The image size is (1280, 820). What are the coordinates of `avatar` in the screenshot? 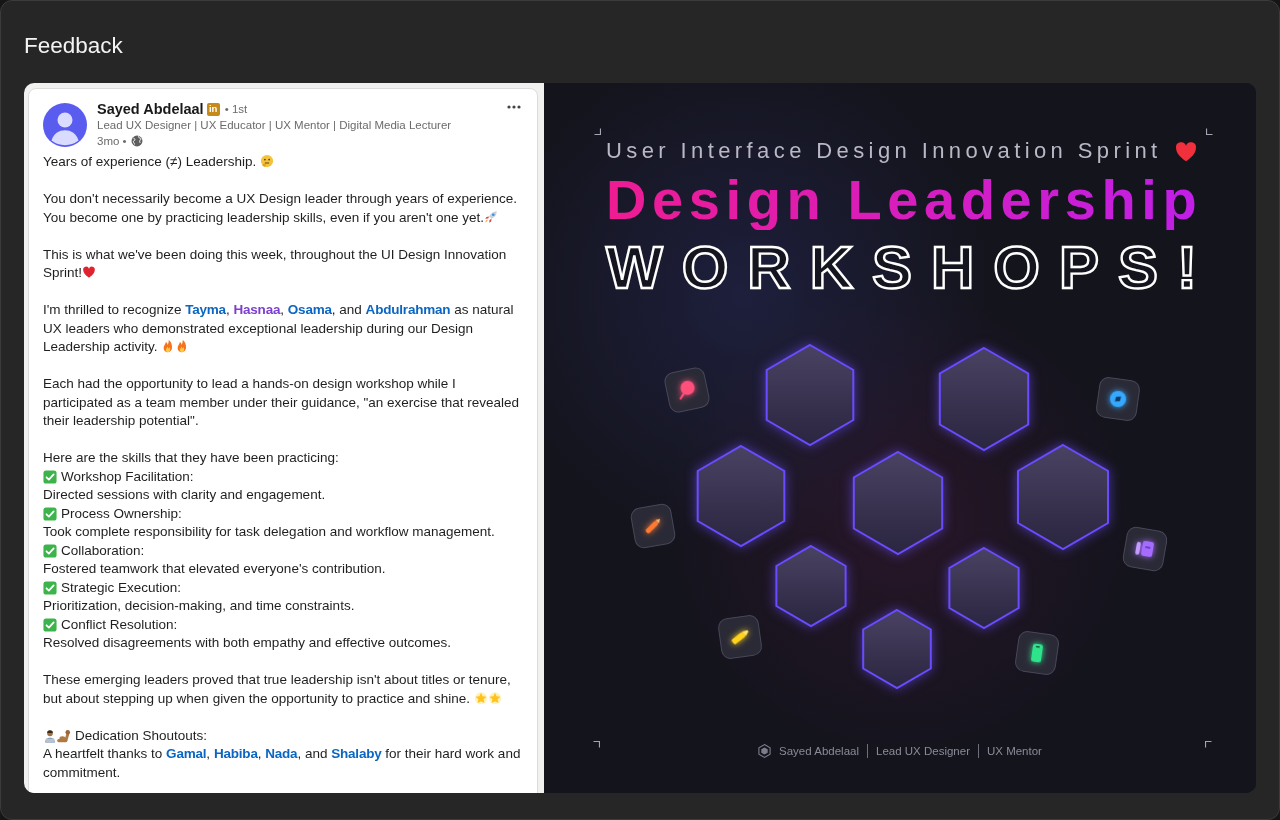 It's located at (65, 125).